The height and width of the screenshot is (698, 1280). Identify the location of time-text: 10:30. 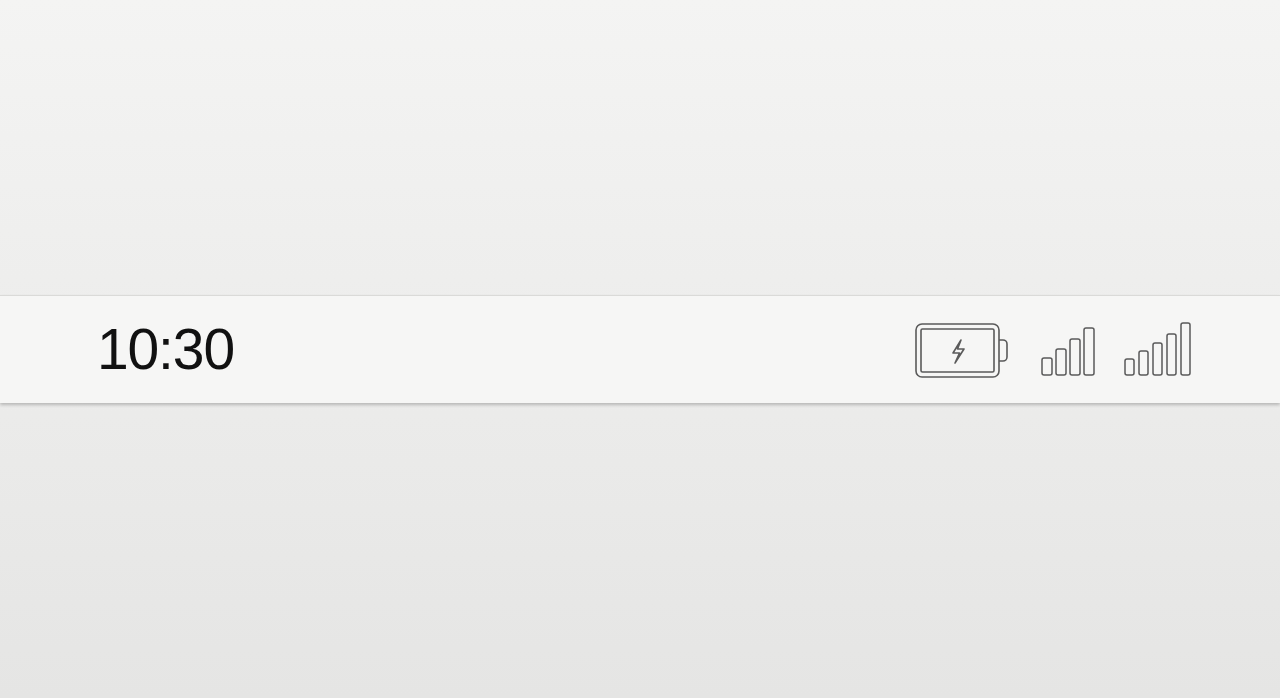
(165, 349).